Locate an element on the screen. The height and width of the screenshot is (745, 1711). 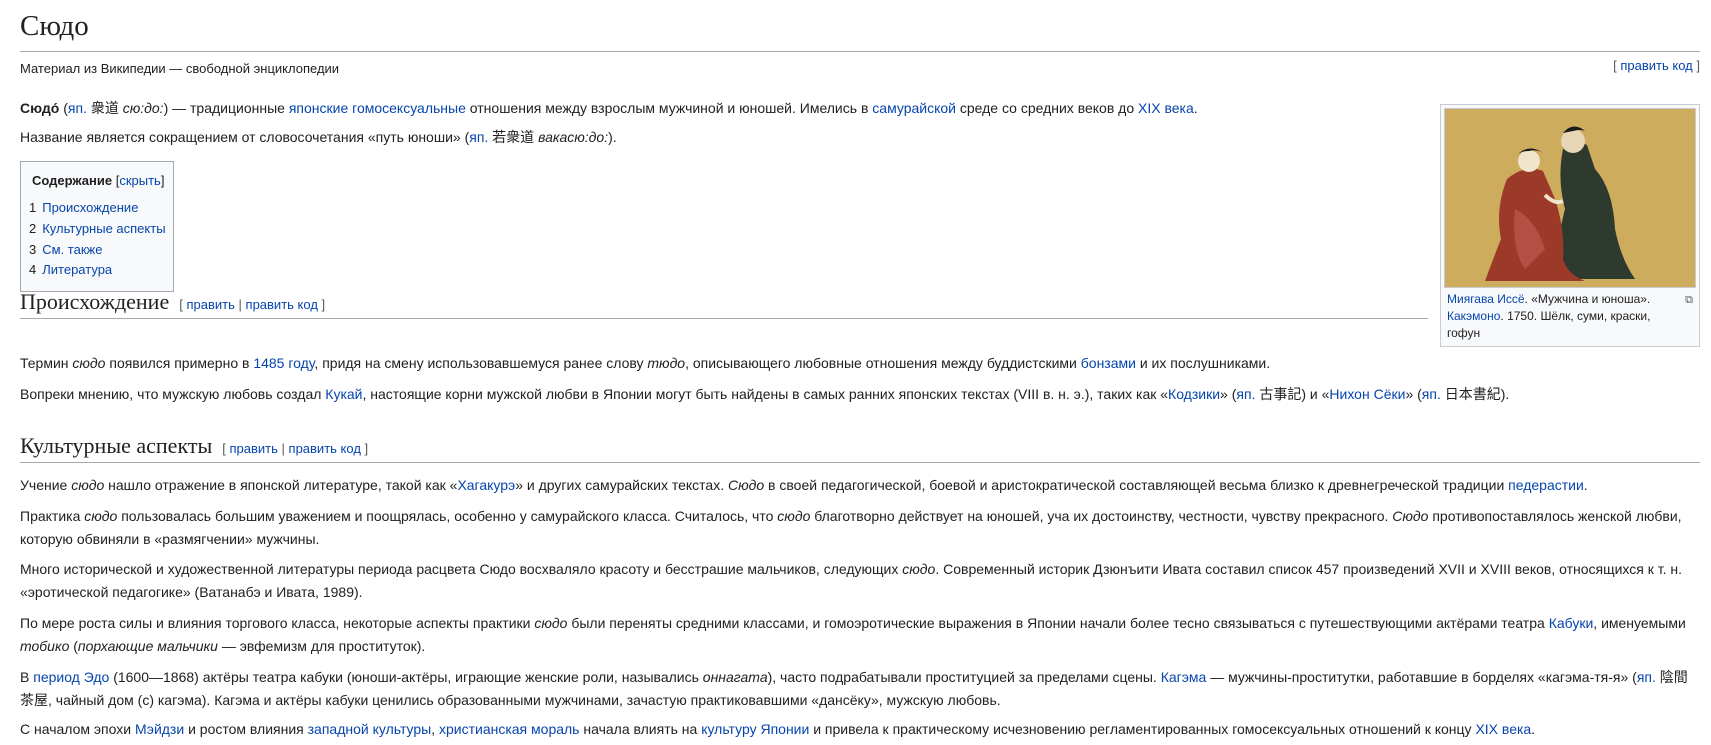
toc-item: 1 Происхождение is located at coordinates (83, 208).